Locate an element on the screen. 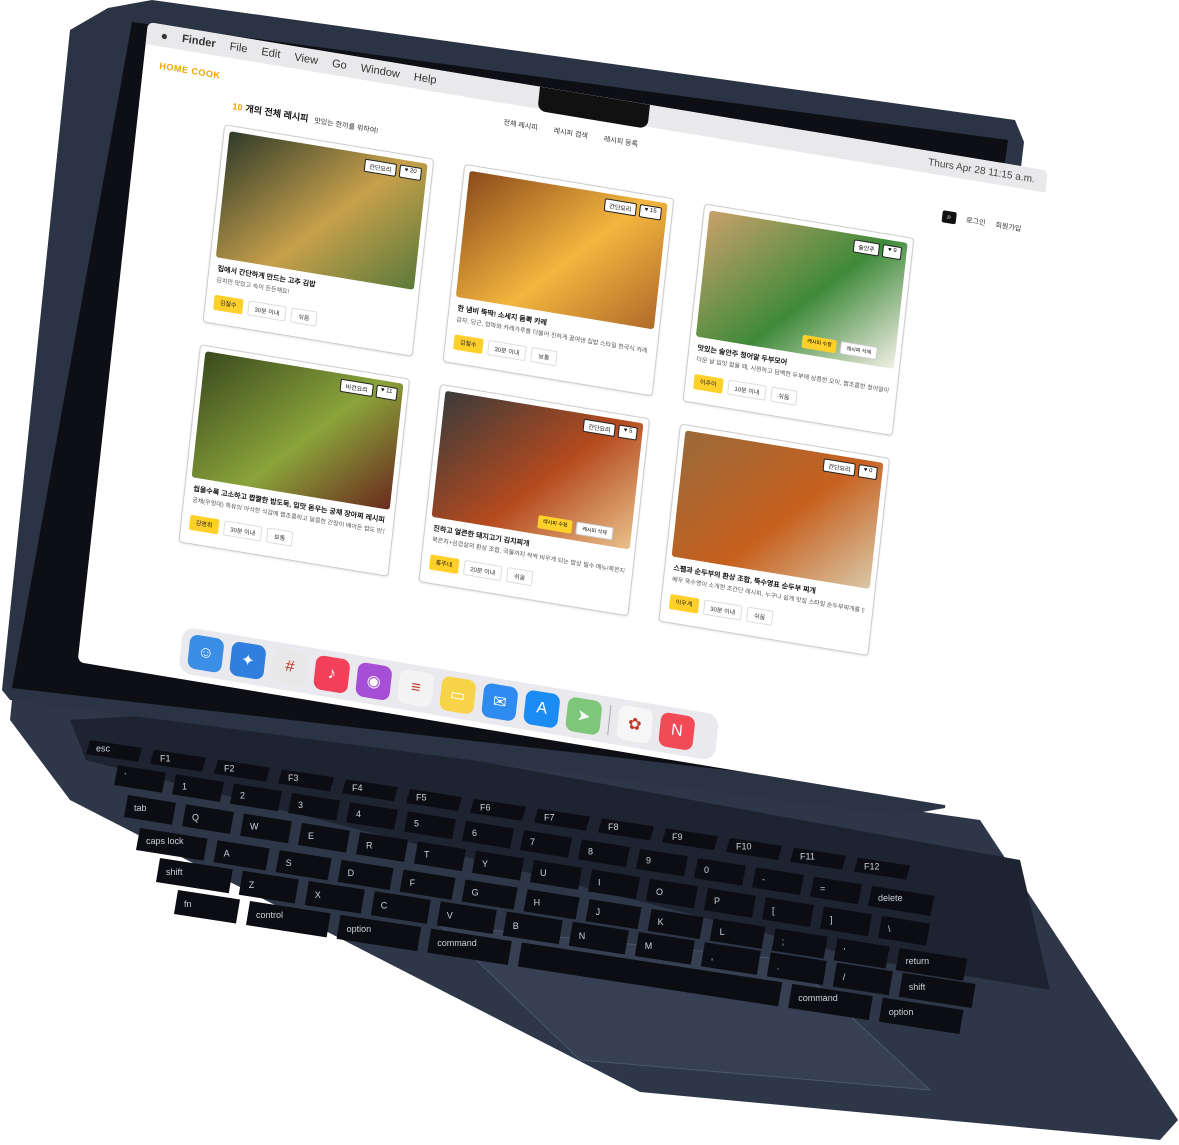 Image resolution: width=1179 pixels, height=1145 pixels. signup-link: 회원가입 is located at coordinates (1008, 227).